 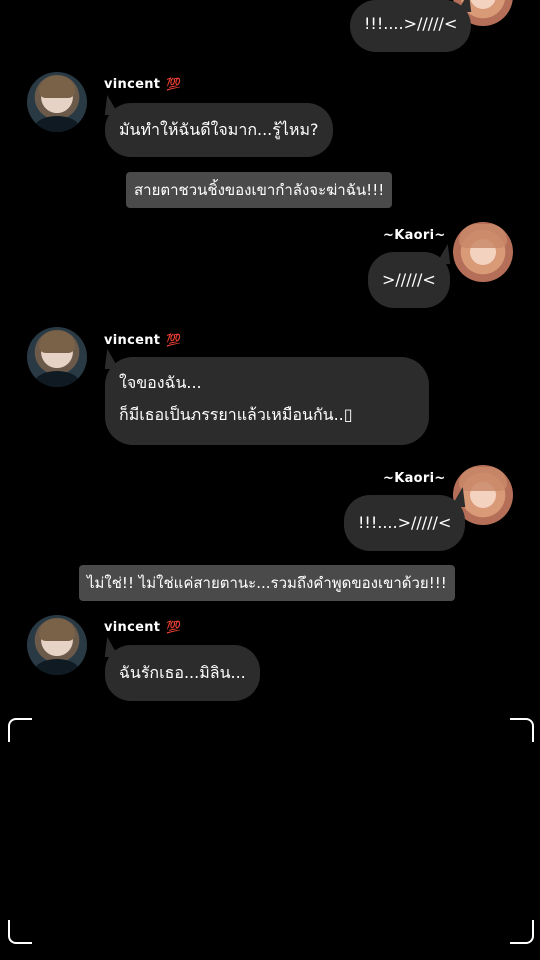 I want to click on kaori-avatar, so click(x=483, y=252).